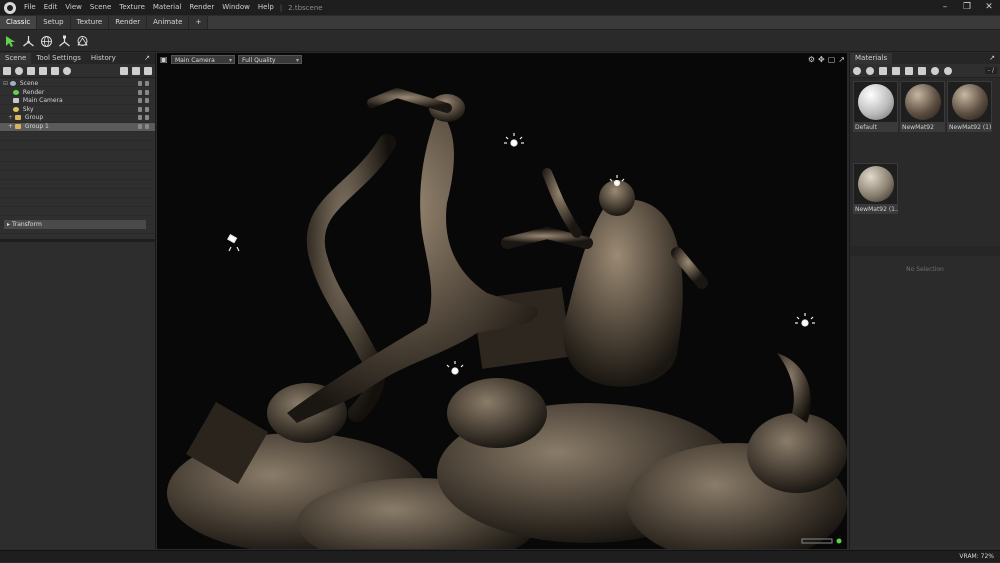 Image resolution: width=1000 pixels, height=563 pixels. I want to click on render-icon, so click(16, 92).